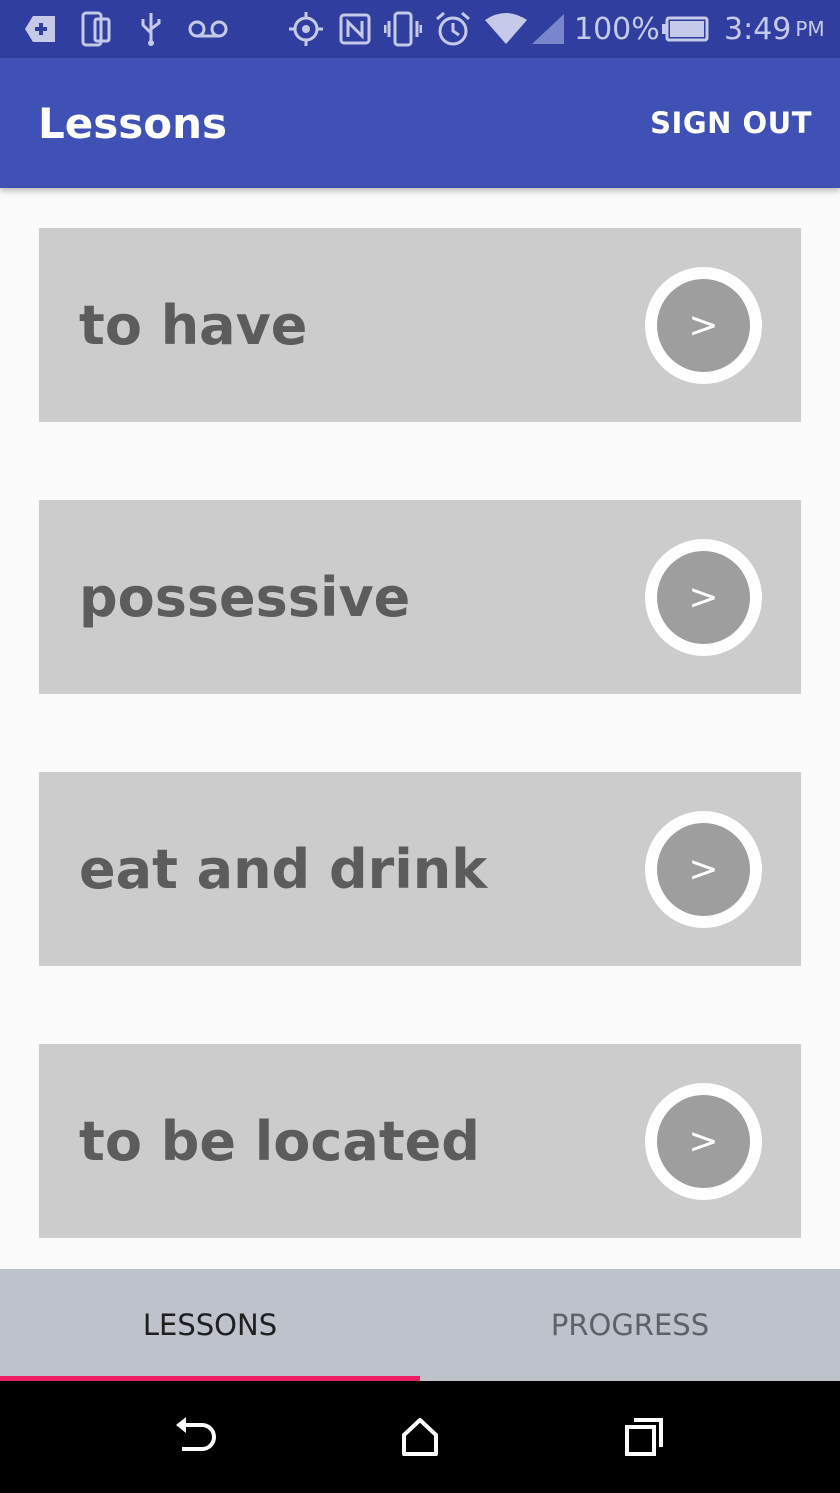  What do you see at coordinates (245, 597) in the screenshot?
I see `lesson-label: possessive` at bounding box center [245, 597].